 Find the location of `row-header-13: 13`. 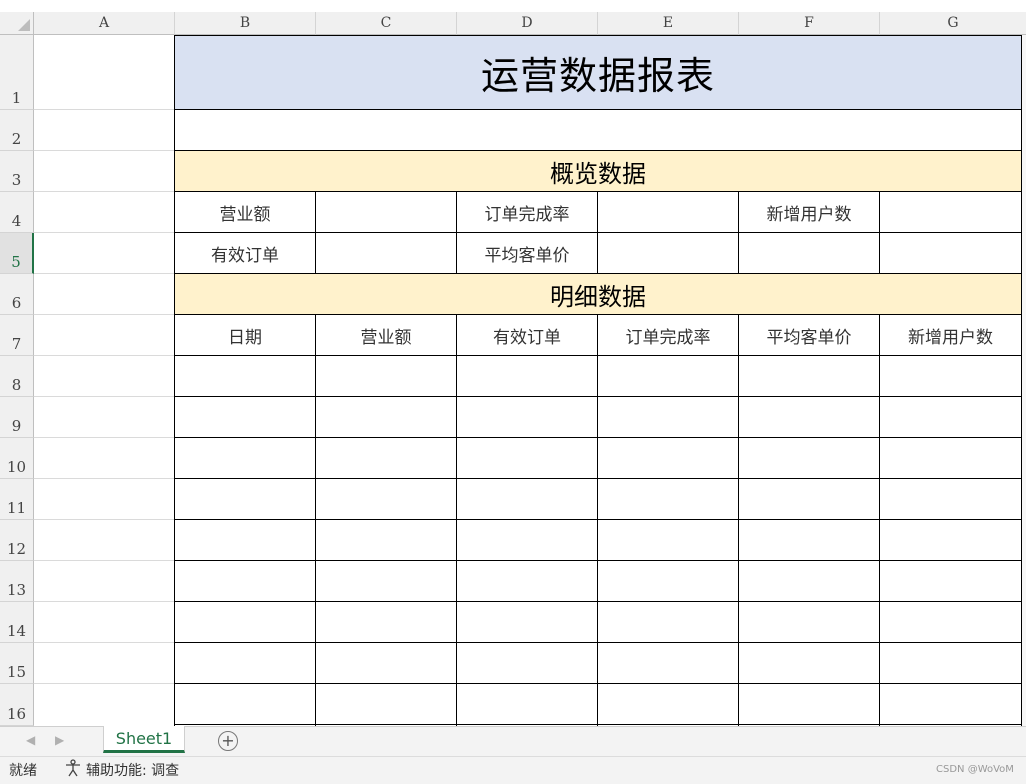

row-header-13: 13 is located at coordinates (17, 581).